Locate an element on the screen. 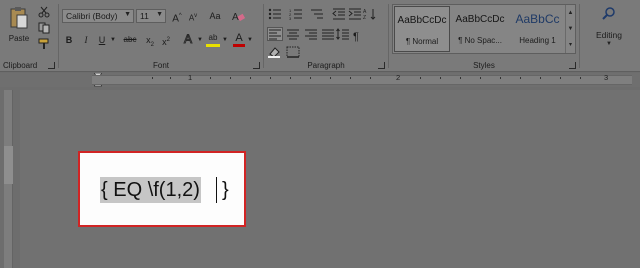 This screenshot has width=640, height=268. line-spacing-icon is located at coordinates (343, 34).